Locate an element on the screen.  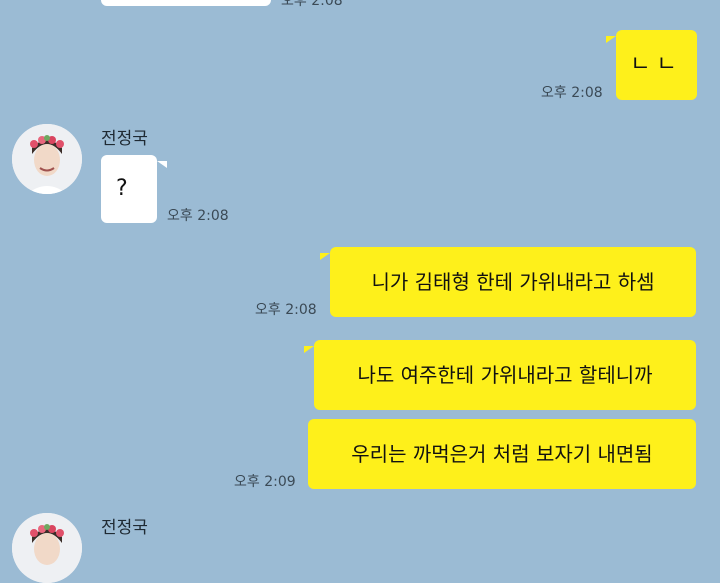
message-text: 나도 여주한테 가위내라고 할테니까 is located at coordinates (505, 375).